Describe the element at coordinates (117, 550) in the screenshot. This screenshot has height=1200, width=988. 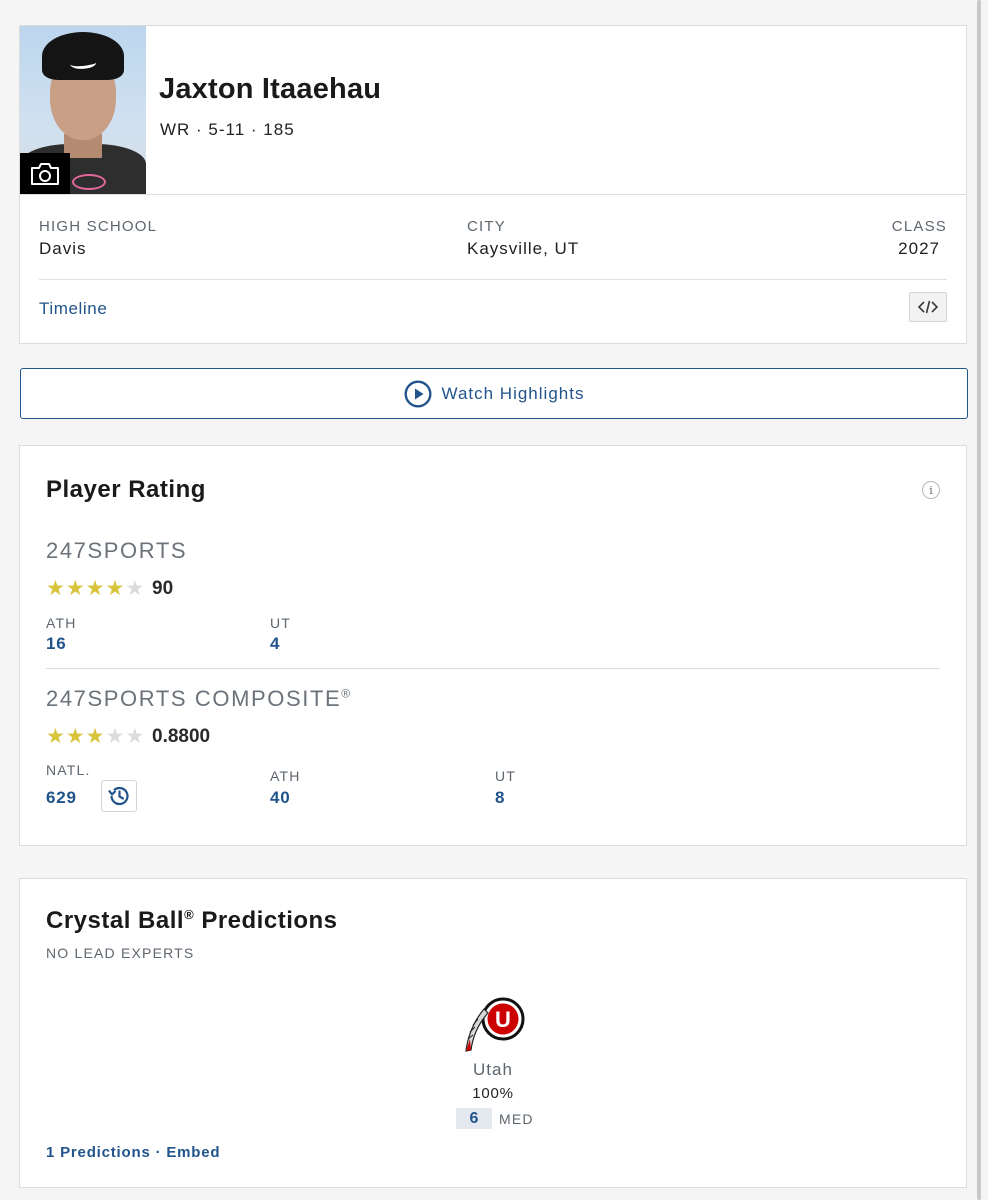
I see `247sports-title: 247SPORTS` at that location.